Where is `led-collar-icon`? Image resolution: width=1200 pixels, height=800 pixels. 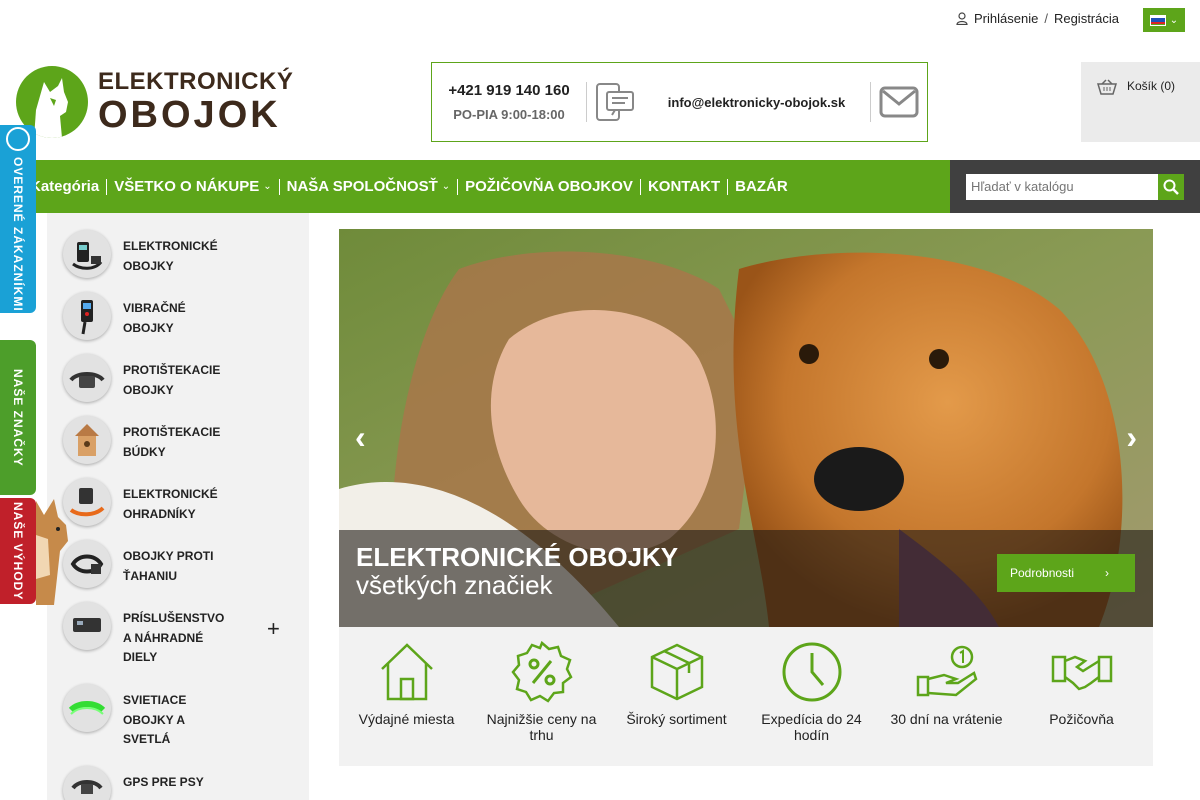
led-collar-icon is located at coordinates (87, 708).